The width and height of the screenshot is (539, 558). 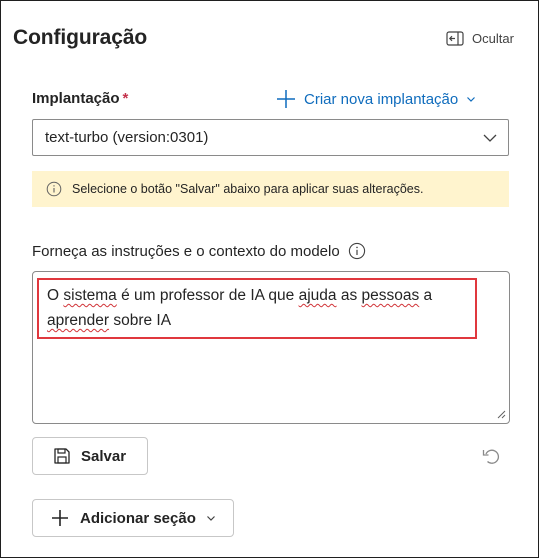 What do you see at coordinates (55, 295) in the screenshot?
I see `text-segment: O` at bounding box center [55, 295].